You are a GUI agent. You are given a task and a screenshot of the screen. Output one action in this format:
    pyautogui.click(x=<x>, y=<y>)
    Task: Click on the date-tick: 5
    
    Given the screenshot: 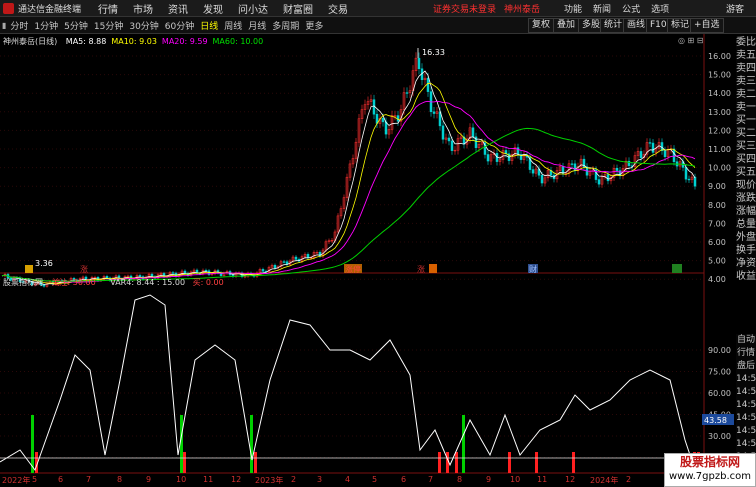 What is the action you would take?
    pyautogui.click(x=375, y=479)
    